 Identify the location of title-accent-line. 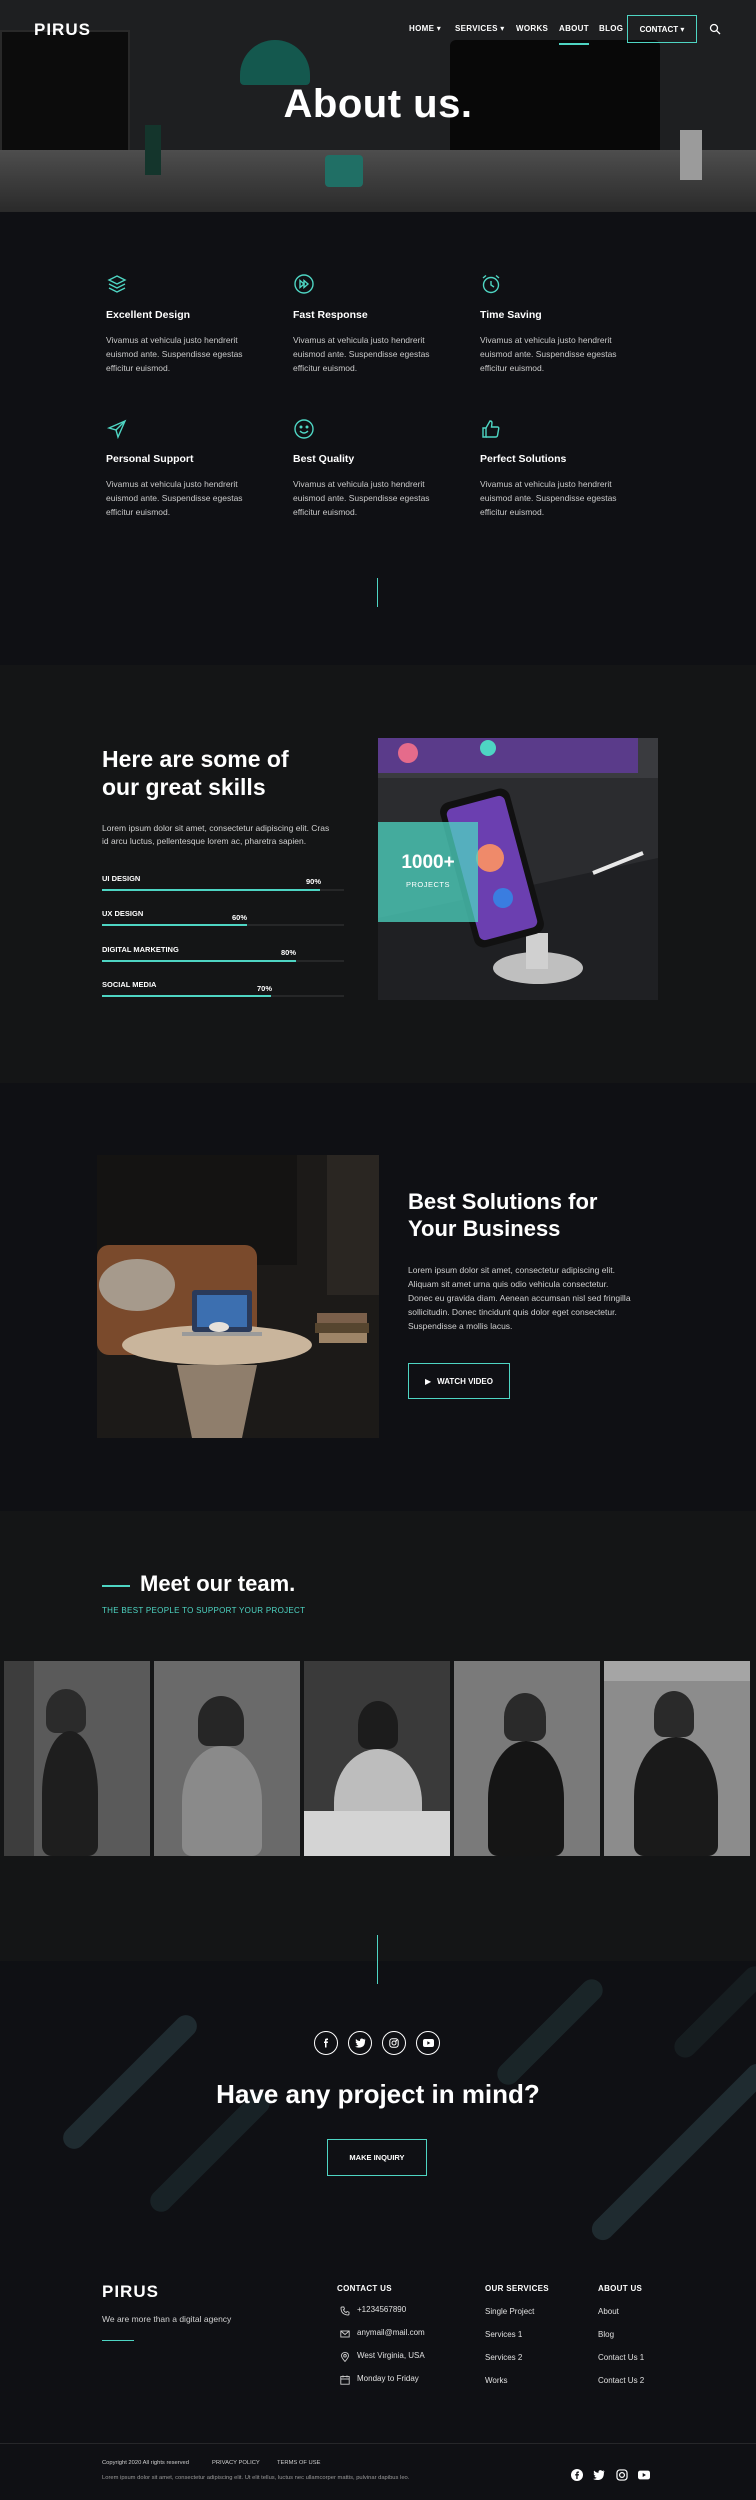
(116, 1586).